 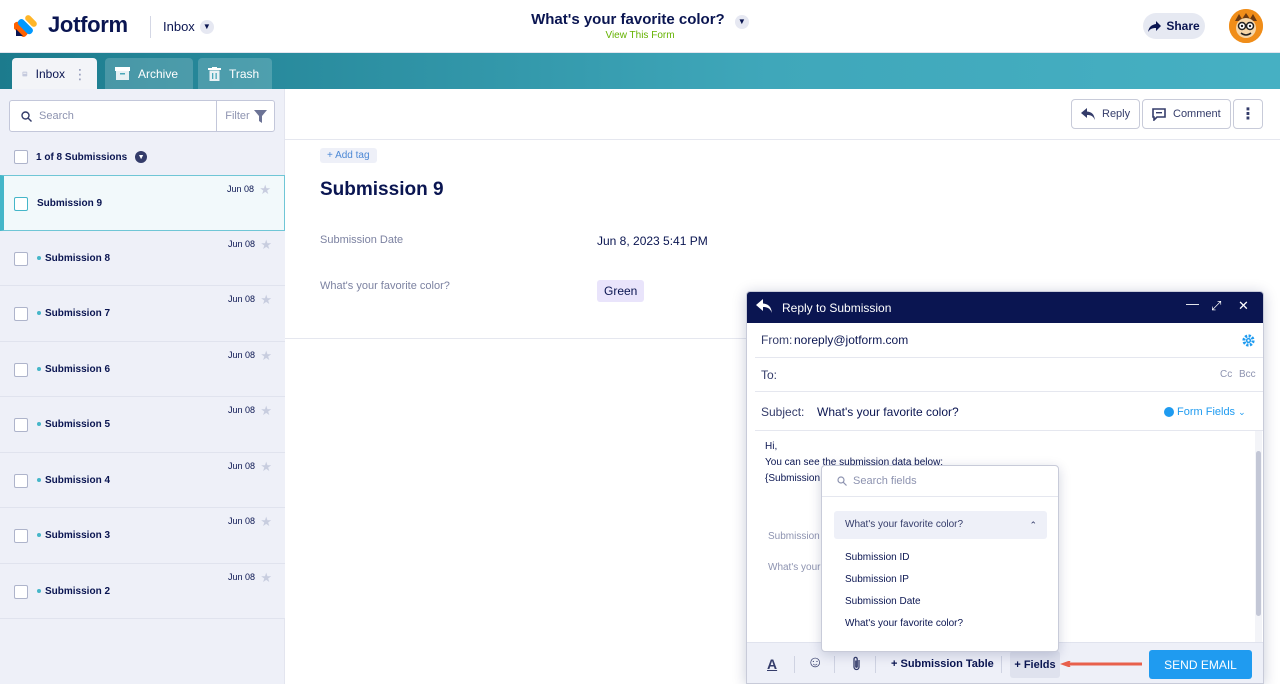 I want to click on search-box: Search Filter, so click(x=142, y=116).